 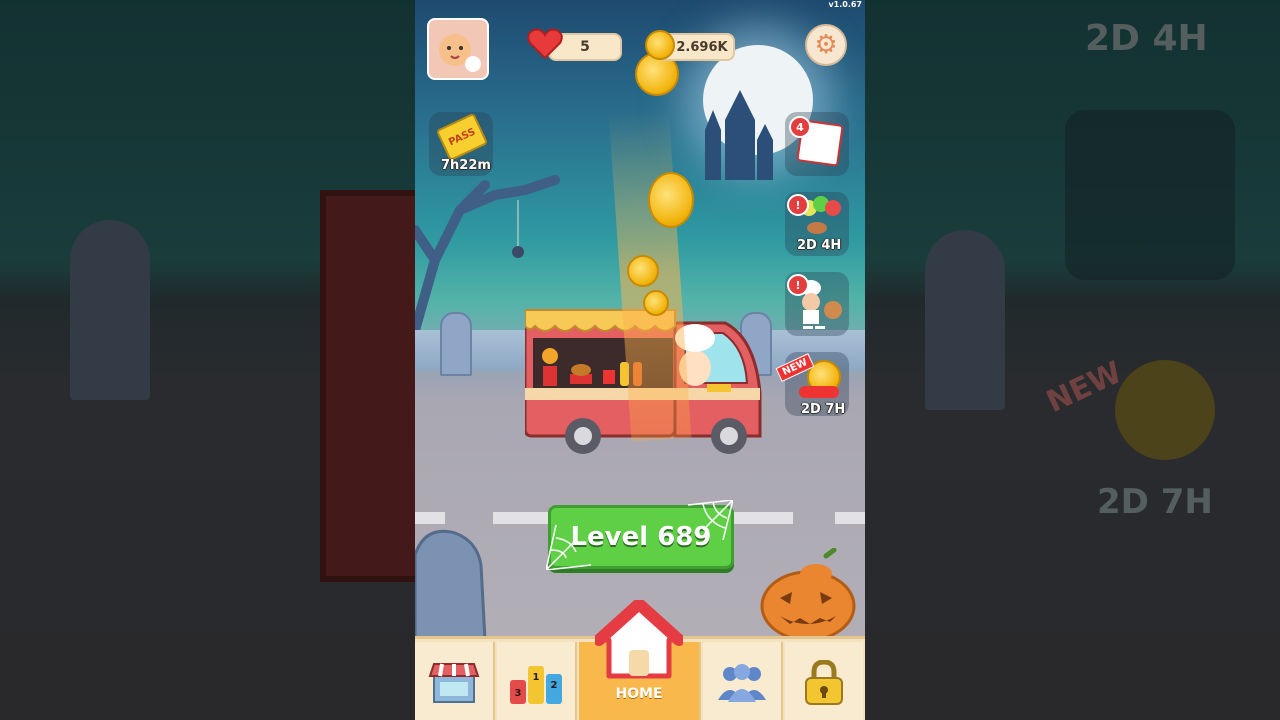 I want to click on gift-timer: 2D 7H, so click(x=823, y=409).